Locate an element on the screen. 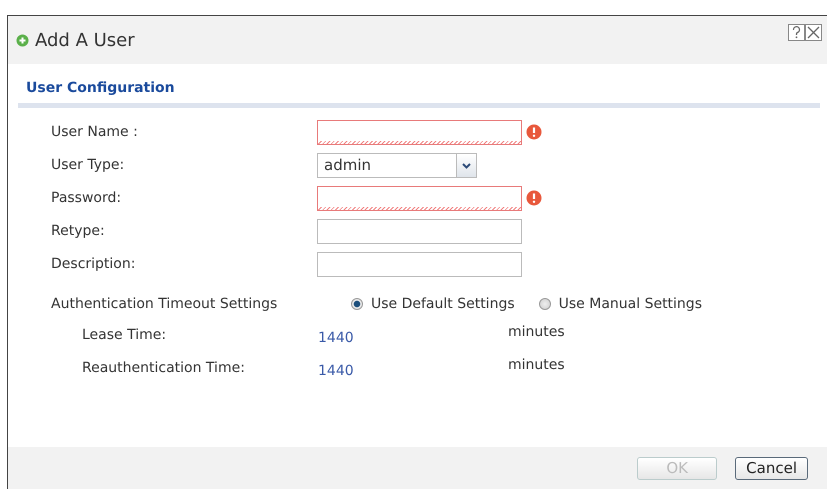 The height and width of the screenshot is (489, 827). window-title: Add A User is located at coordinates (85, 40).